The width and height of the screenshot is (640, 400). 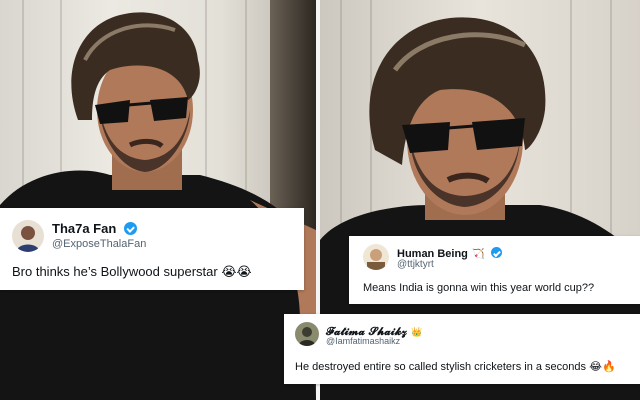 What do you see at coordinates (84, 228) in the screenshot?
I see `display-name: Tha7a Fan` at bounding box center [84, 228].